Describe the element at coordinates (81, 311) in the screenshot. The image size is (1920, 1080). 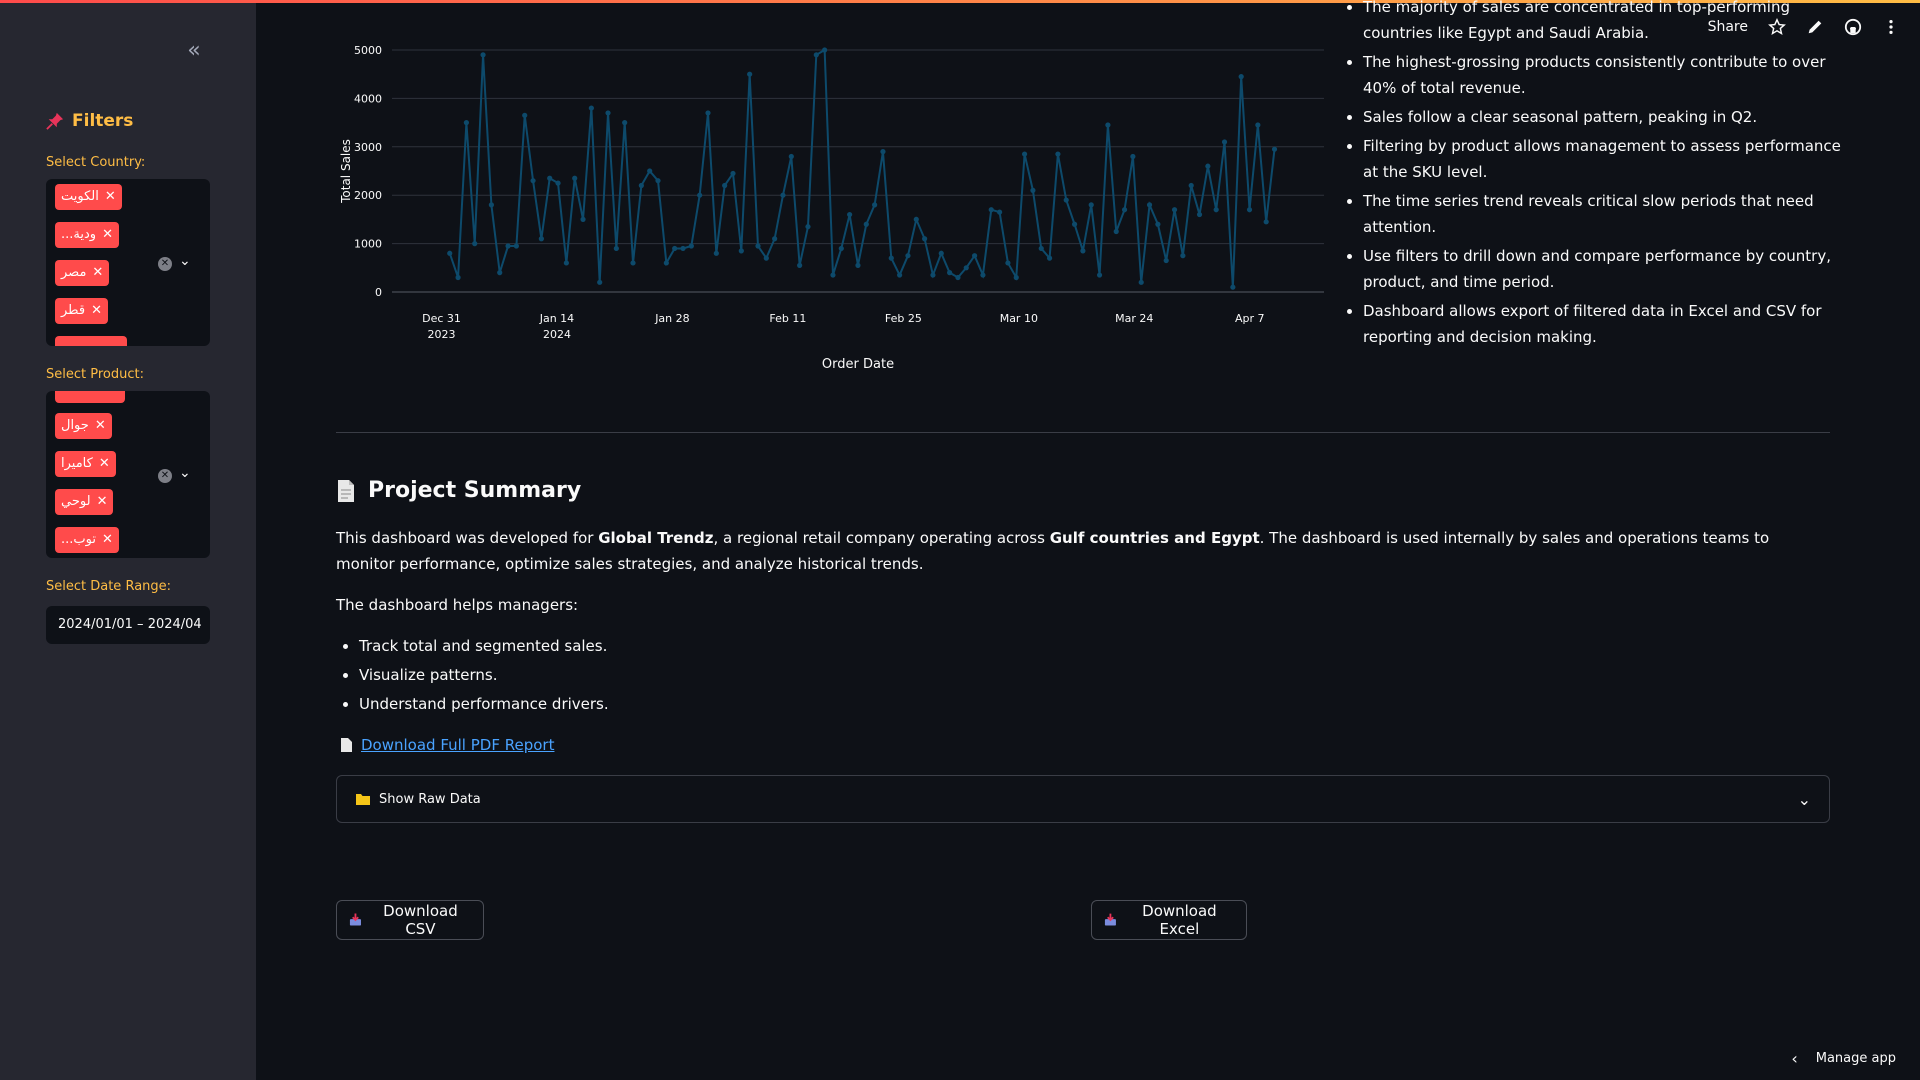
I see `country-chip: قطر ✕` at that location.